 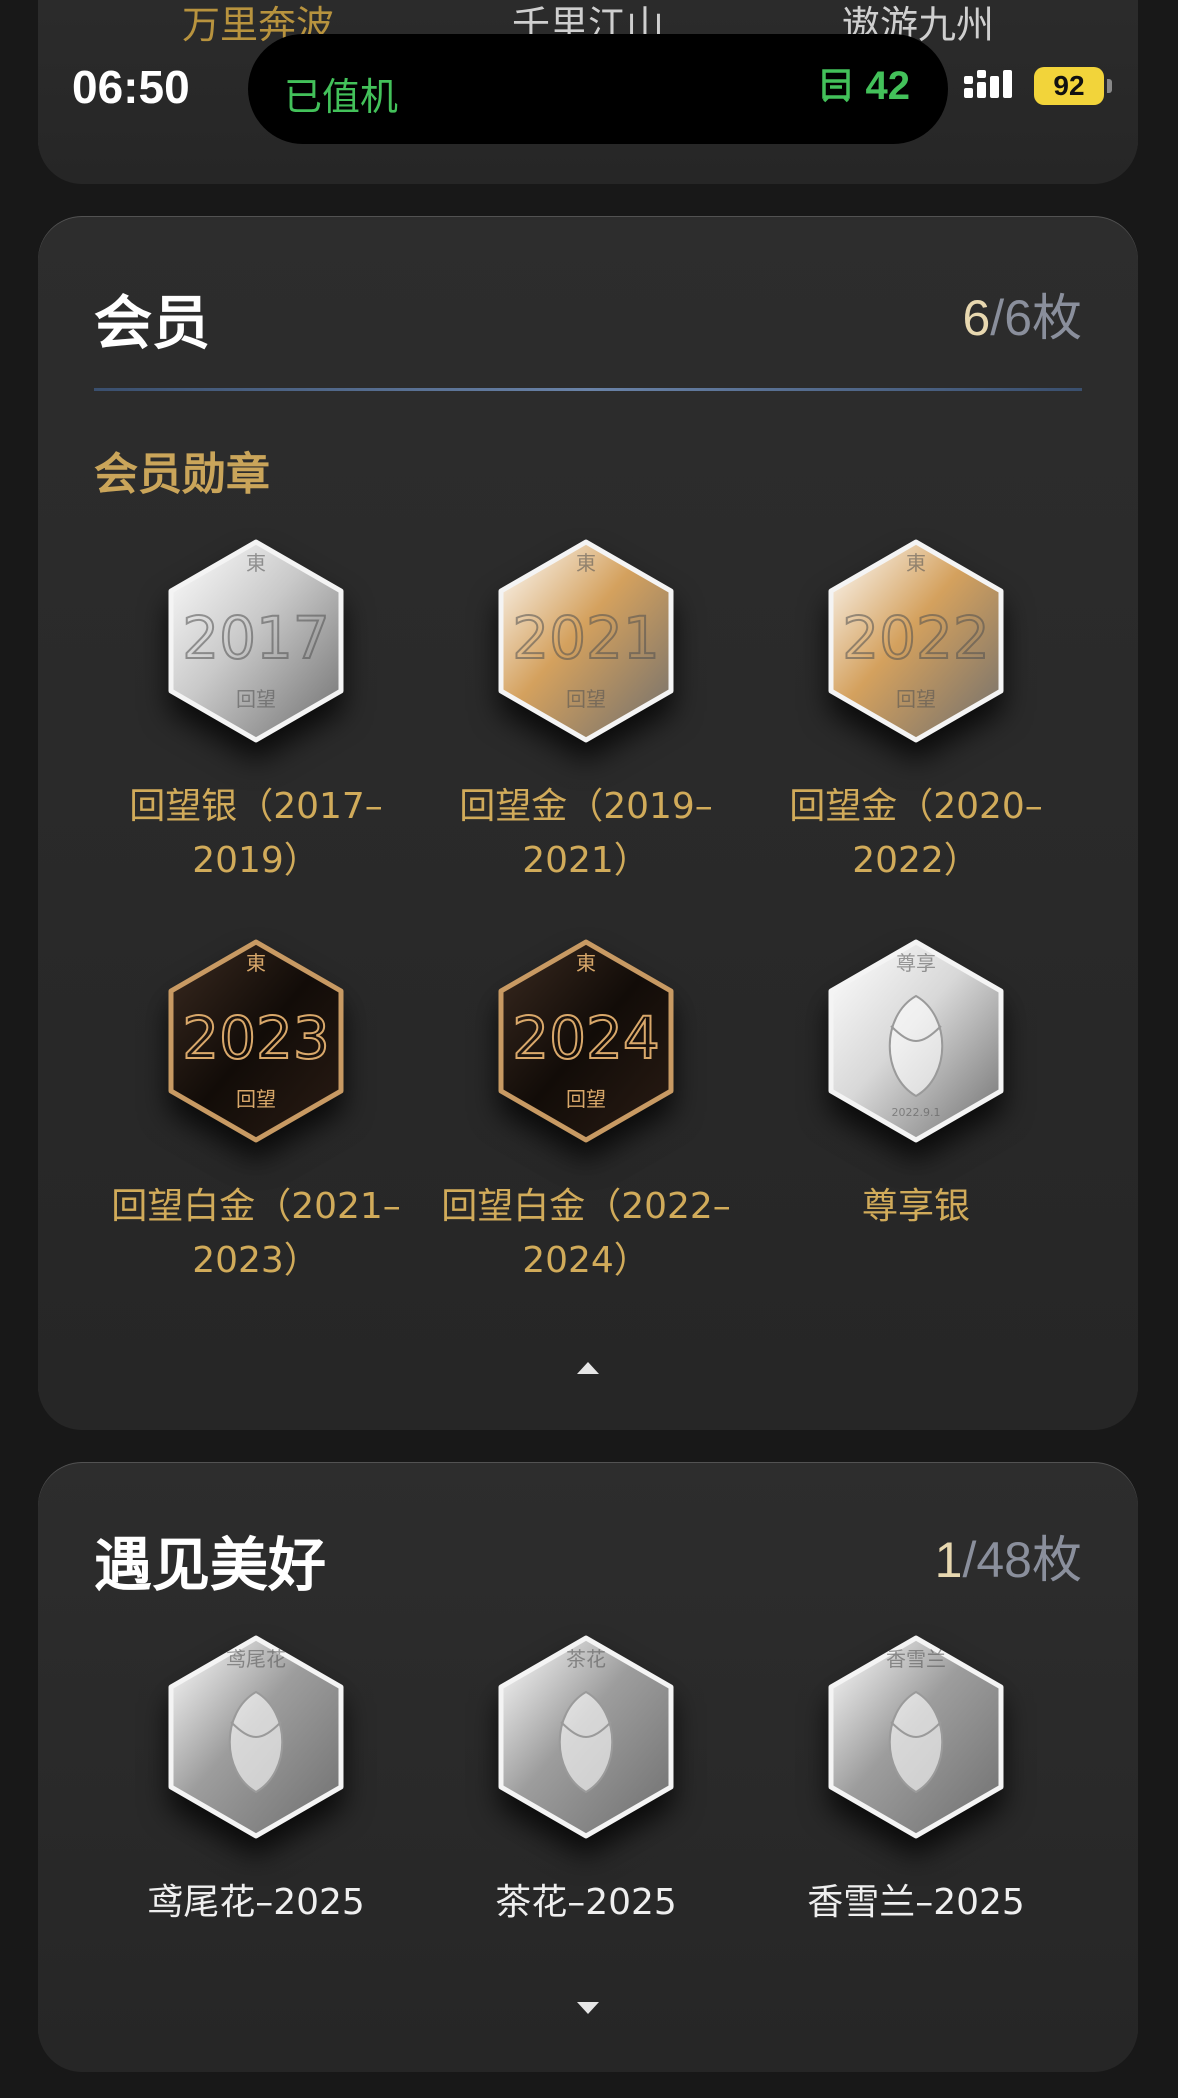 I want to click on meet-count-have: 1, so click(x=948, y=1560).